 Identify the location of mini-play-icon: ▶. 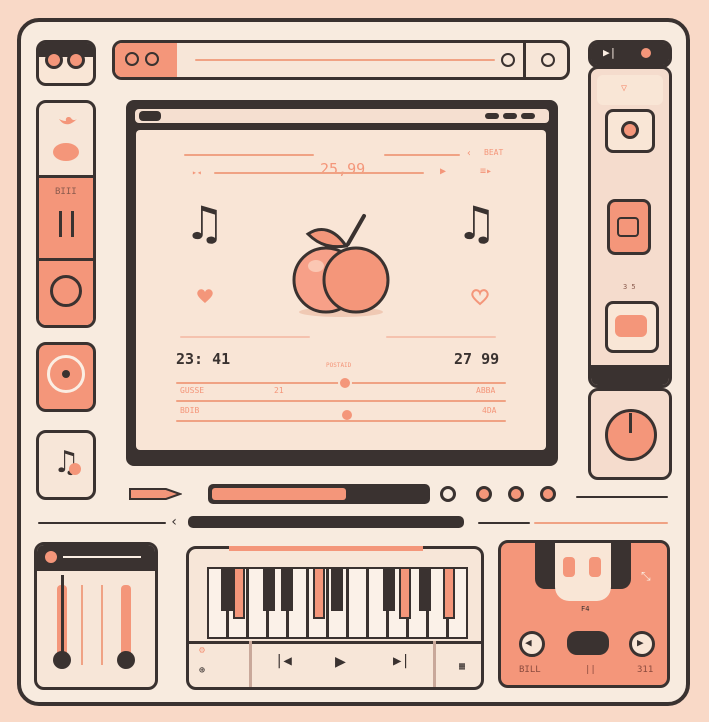
(443, 171).